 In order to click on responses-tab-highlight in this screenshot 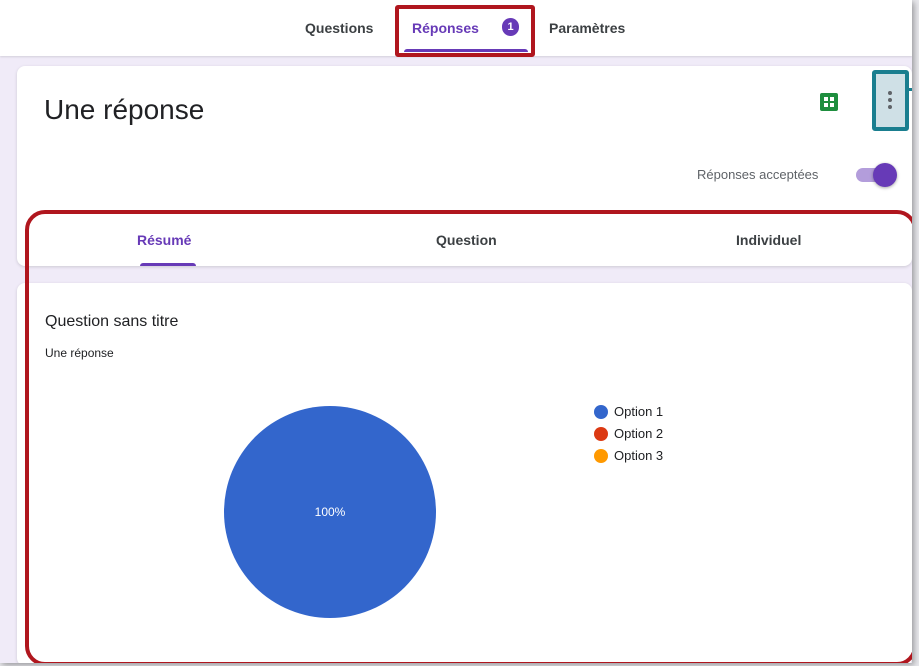, I will do `click(465, 31)`.